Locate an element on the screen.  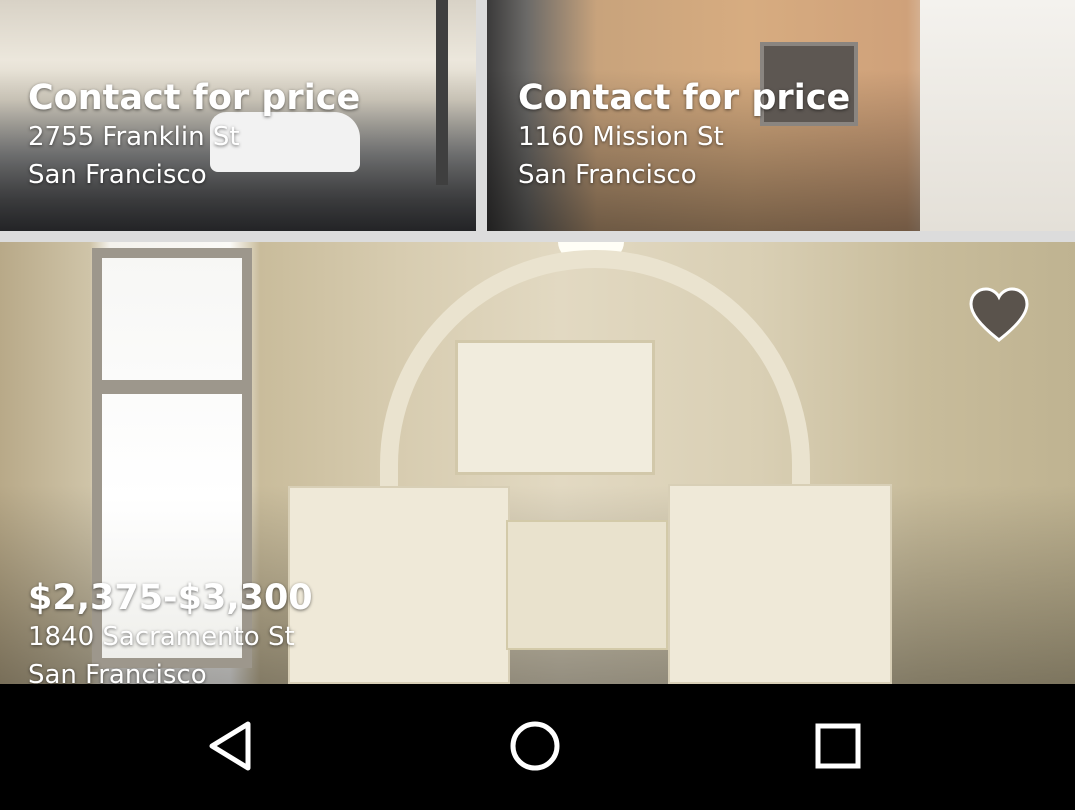
home-button is located at coordinates (535, 746).